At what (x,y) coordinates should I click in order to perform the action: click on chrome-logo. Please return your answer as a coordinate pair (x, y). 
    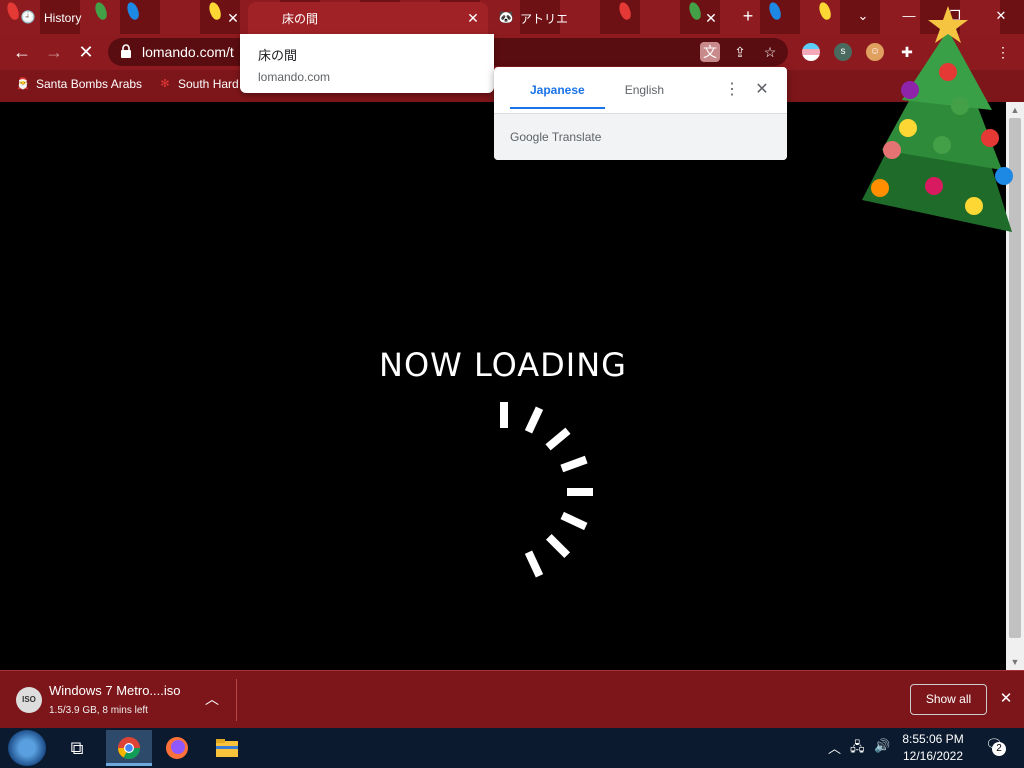
    Looking at the image, I should click on (129, 748).